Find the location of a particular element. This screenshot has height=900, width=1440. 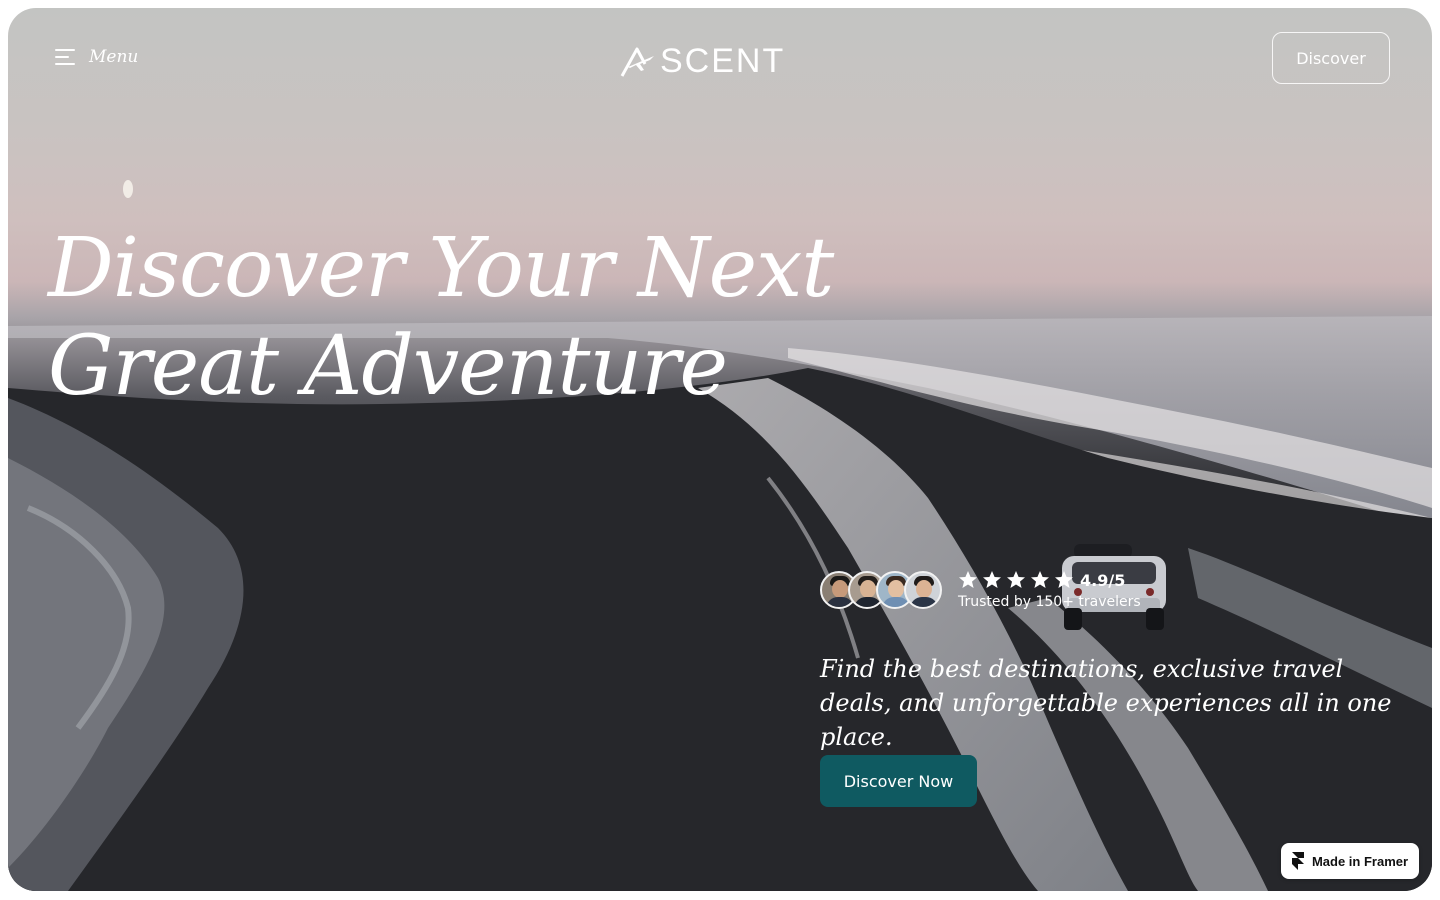

avatar-group is located at coordinates (881, 590).